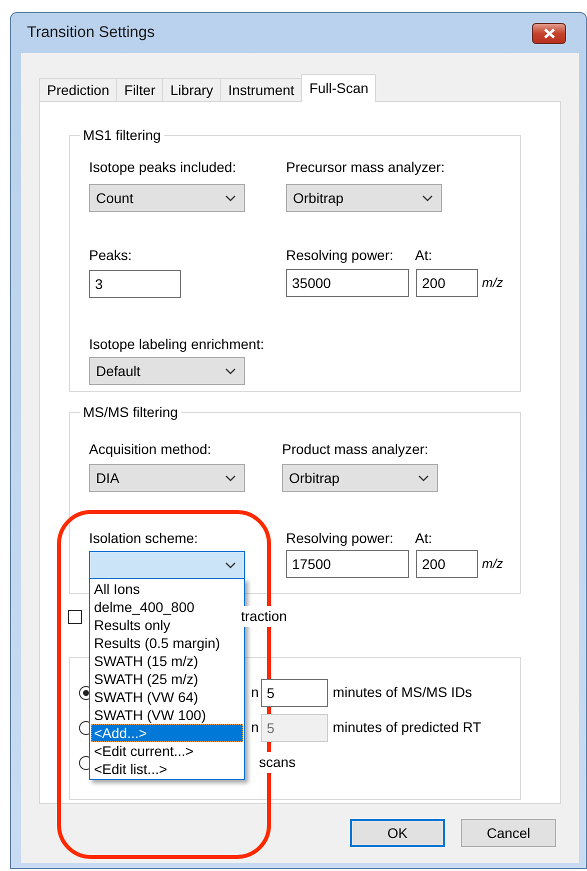 This screenshot has height=871, width=587. What do you see at coordinates (75, 617) in the screenshot?
I see `checkbox` at bounding box center [75, 617].